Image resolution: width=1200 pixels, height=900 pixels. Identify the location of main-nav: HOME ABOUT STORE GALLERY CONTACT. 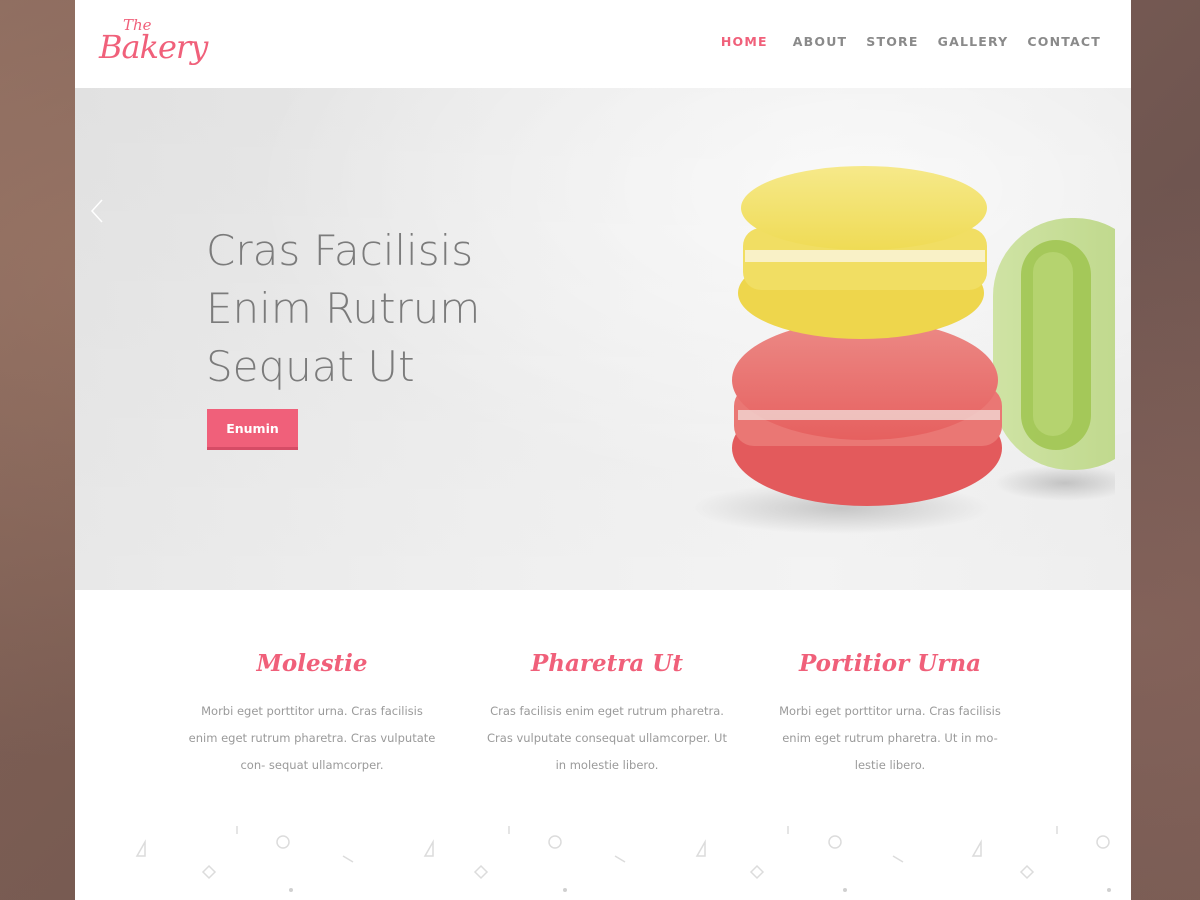
(901, 41).